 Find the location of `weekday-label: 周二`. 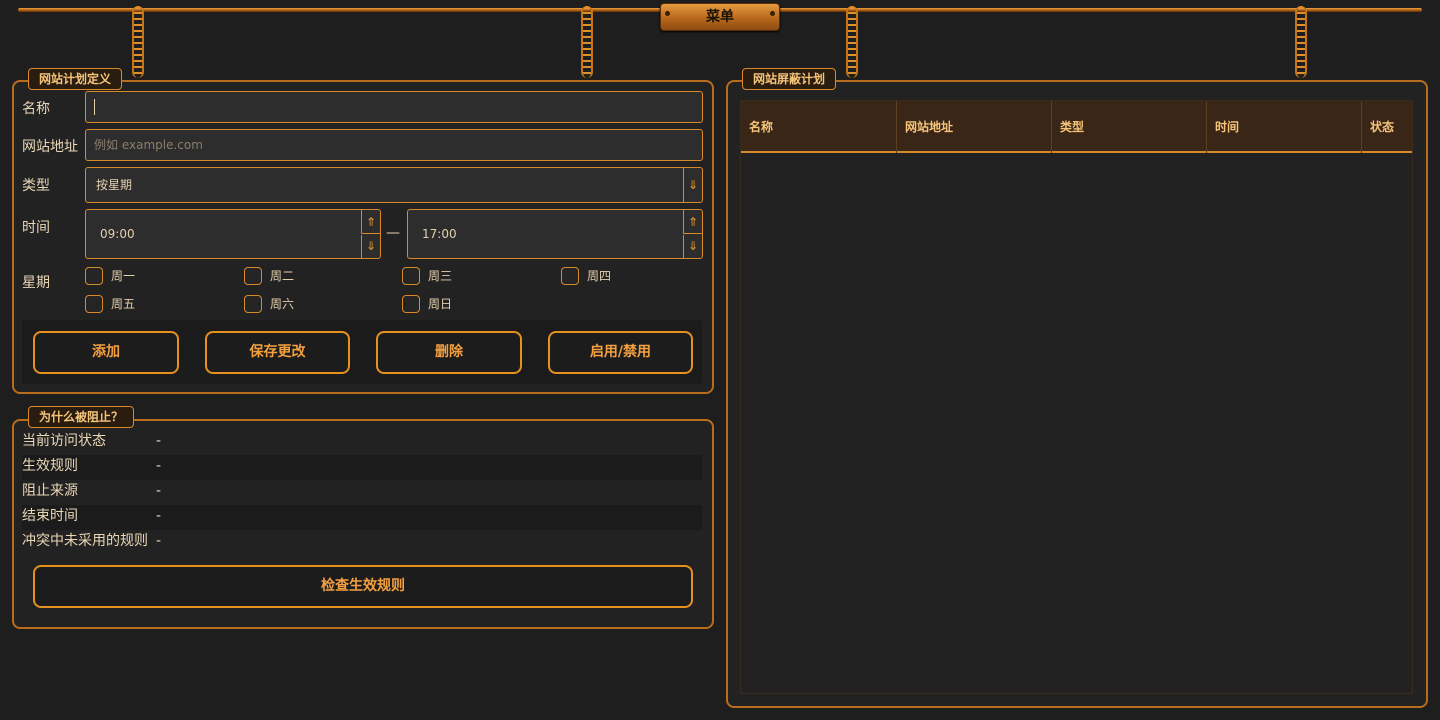

weekday-label: 周二 is located at coordinates (282, 276).